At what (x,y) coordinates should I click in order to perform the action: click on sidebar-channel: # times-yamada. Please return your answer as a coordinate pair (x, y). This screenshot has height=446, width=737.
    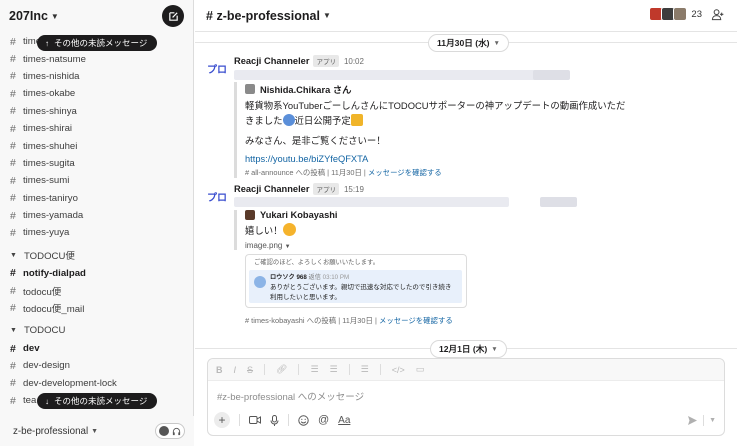
    Looking at the image, I should click on (97, 215).